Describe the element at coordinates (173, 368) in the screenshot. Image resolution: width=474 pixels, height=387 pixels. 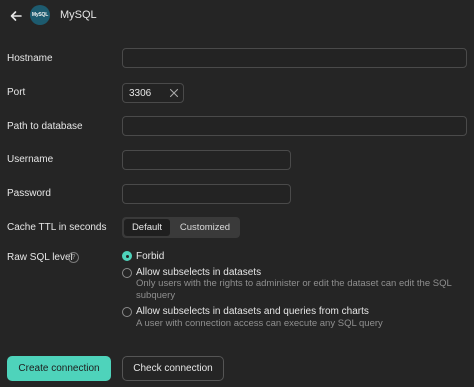
I see `check-connection-button: Check connection` at that location.